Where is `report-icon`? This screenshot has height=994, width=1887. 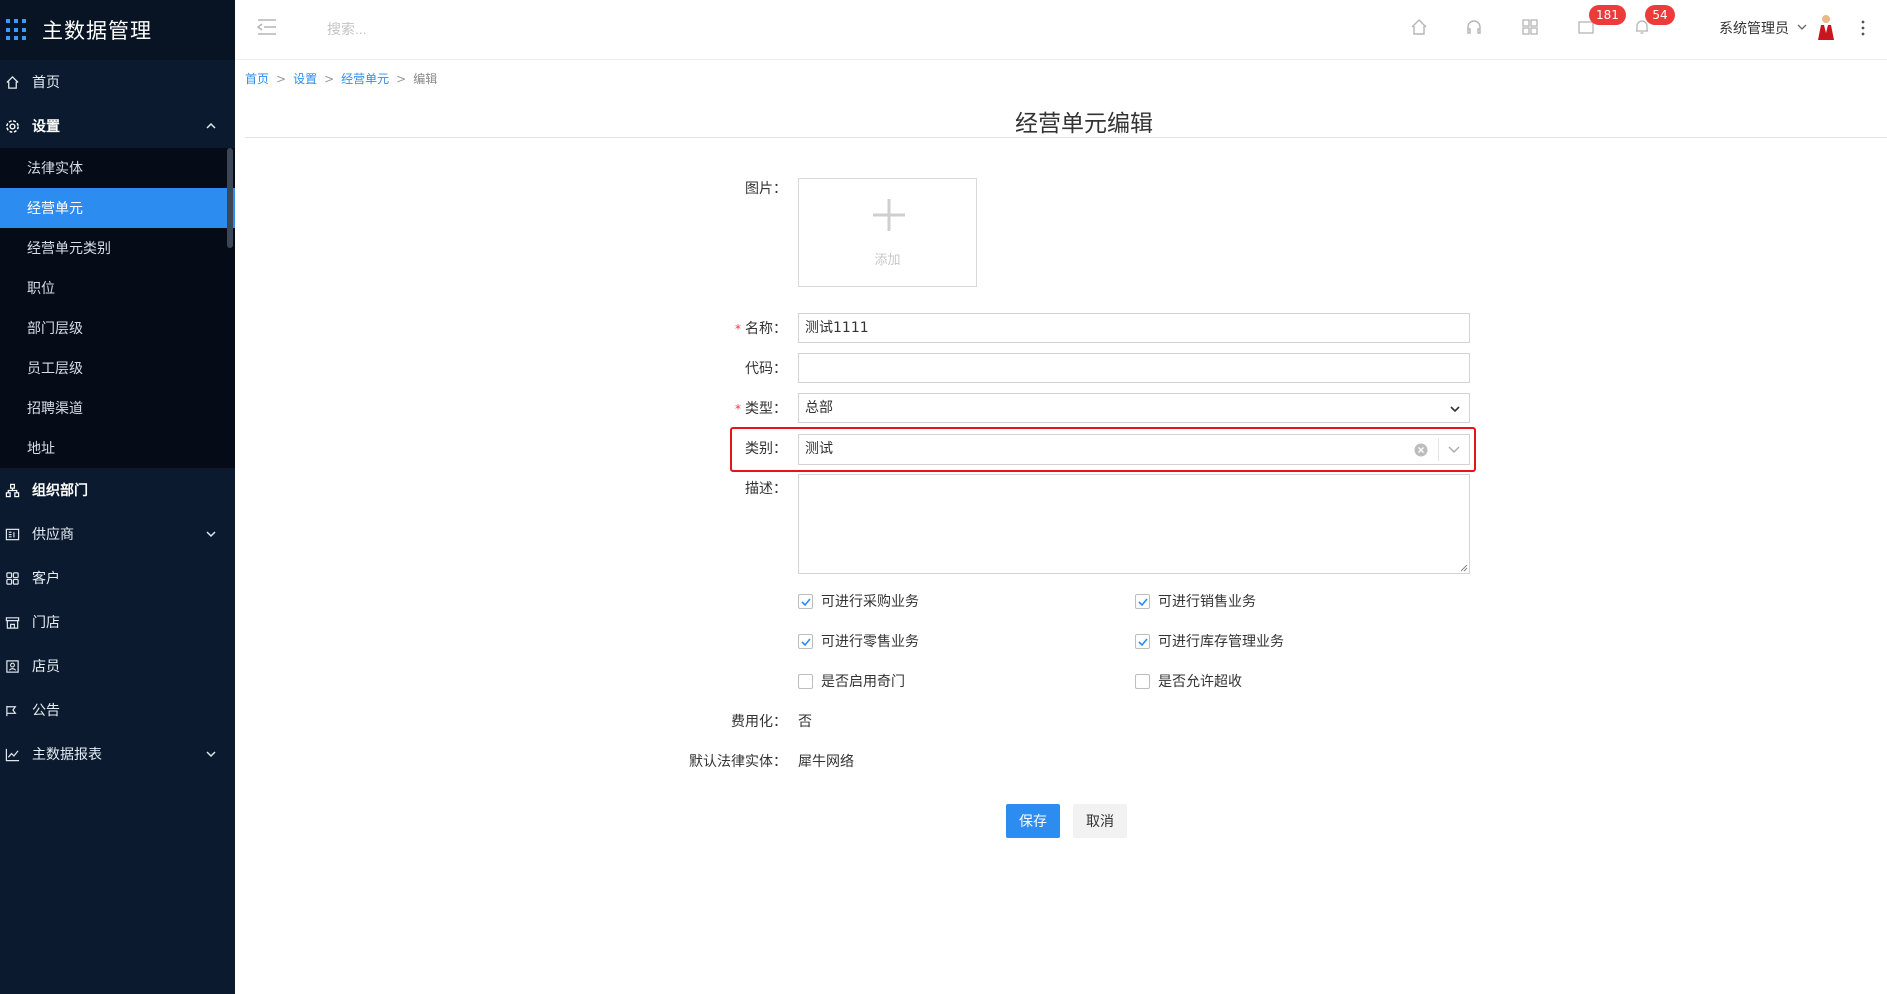 report-icon is located at coordinates (12, 754).